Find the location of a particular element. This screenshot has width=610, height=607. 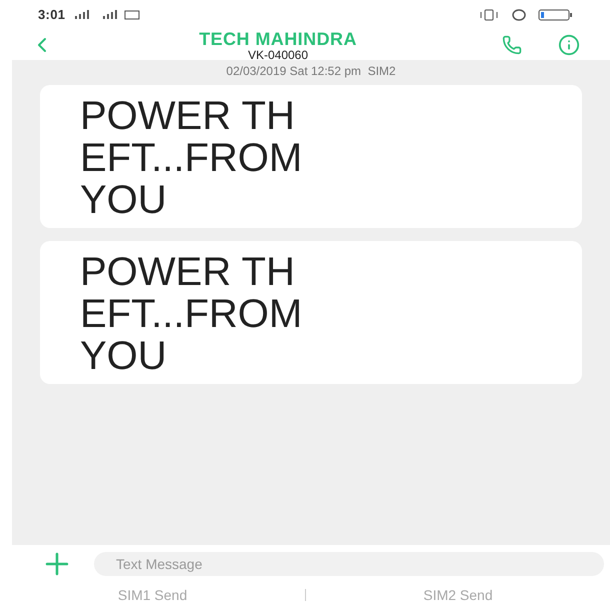

clock: 3:01 is located at coordinates (52, 15).